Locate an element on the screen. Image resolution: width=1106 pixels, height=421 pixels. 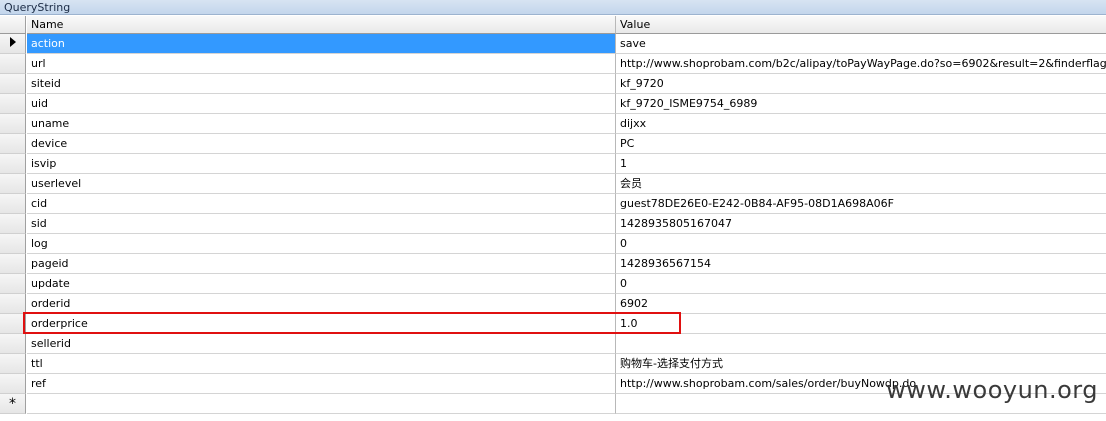
table-row: log 0 is located at coordinates (553, 244).